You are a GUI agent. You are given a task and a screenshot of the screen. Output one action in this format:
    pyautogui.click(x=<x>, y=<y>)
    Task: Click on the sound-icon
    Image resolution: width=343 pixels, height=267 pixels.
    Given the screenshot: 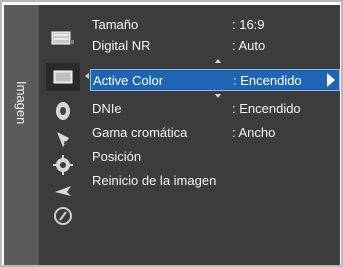 What is the action you would take?
    pyautogui.click(x=63, y=111)
    